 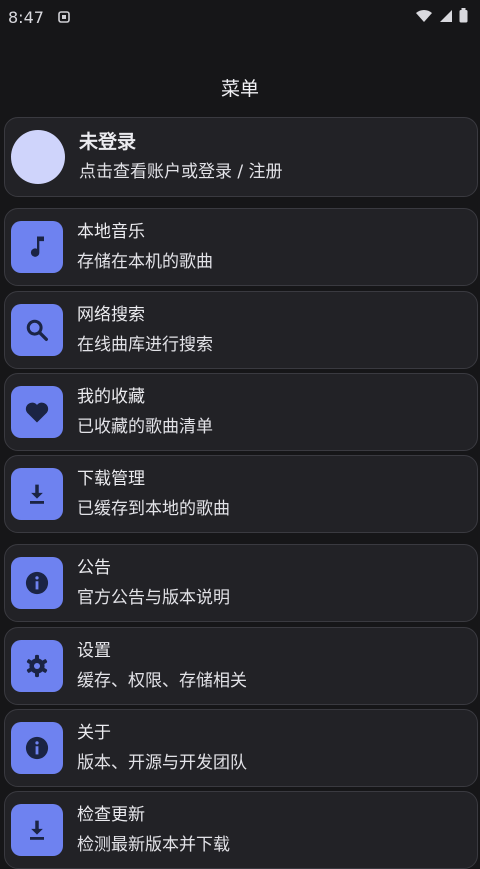 I want to click on menu-item-local-music: 本地音乐 存储在本机的歌曲, so click(x=241, y=247).